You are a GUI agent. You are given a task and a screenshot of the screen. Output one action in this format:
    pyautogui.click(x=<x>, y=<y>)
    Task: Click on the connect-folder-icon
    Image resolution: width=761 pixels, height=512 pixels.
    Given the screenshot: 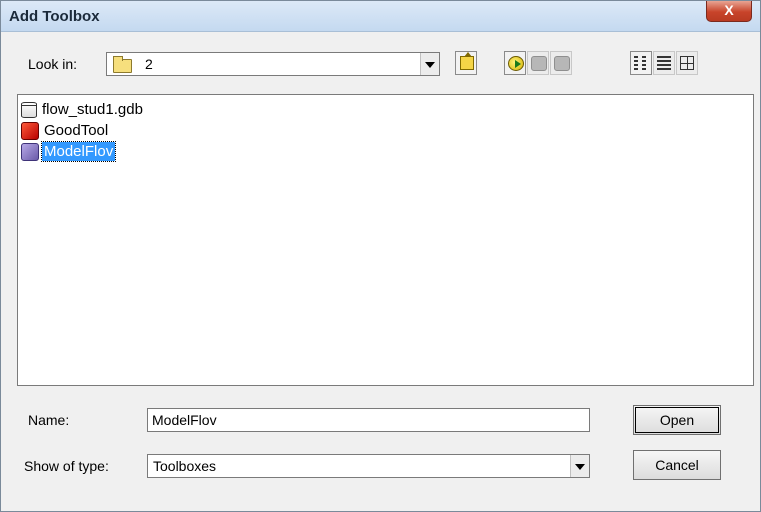 What is the action you would take?
    pyautogui.click(x=516, y=63)
    